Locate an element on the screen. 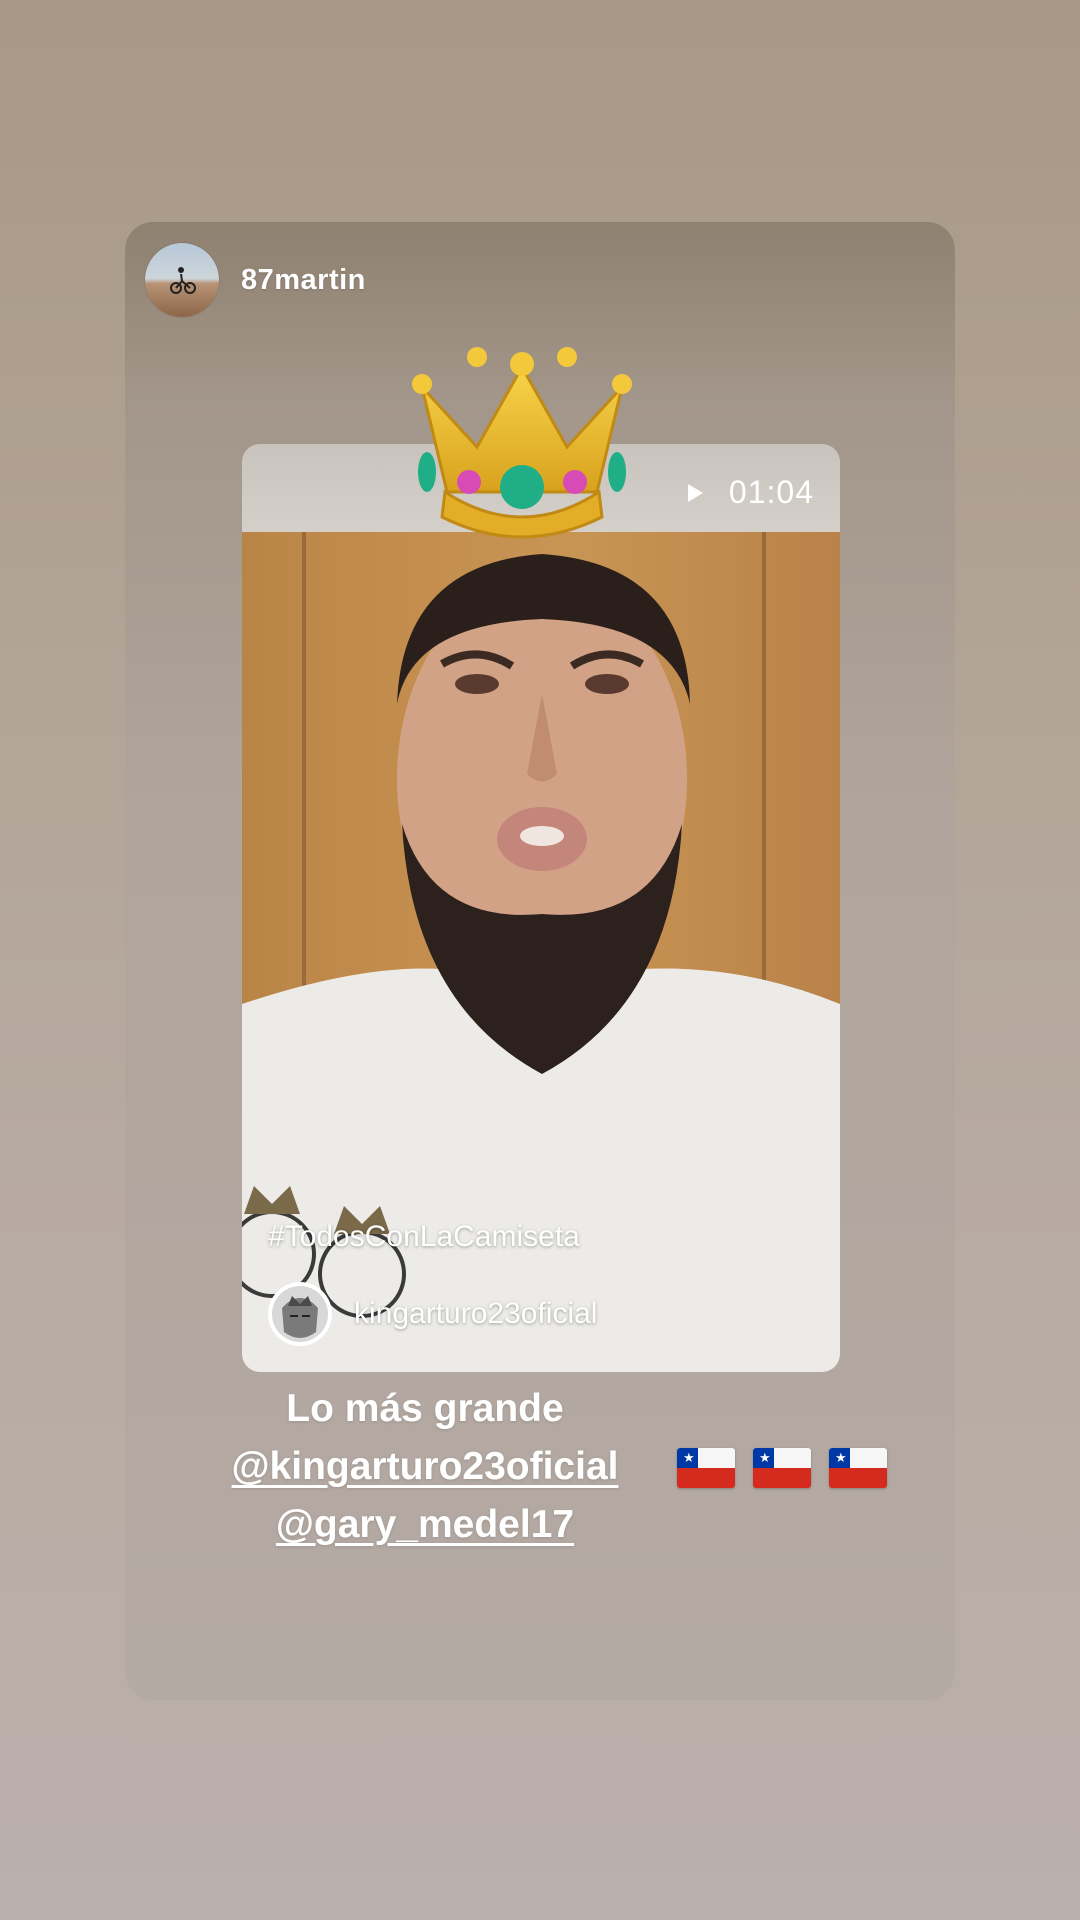 The height and width of the screenshot is (1920, 1080). story-username: 87martin is located at coordinates (303, 280).